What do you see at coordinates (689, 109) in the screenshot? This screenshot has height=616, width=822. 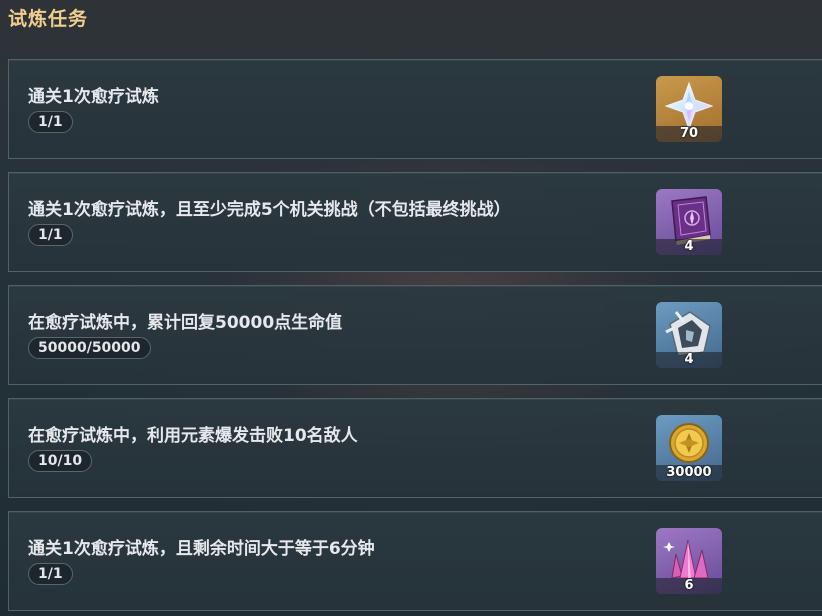 I see `reward-item: 70` at bounding box center [689, 109].